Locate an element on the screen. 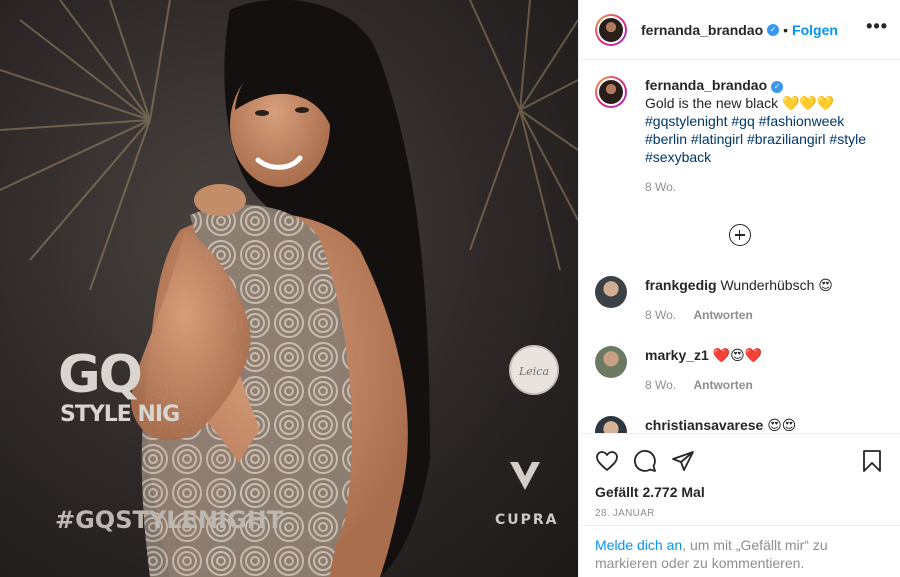 The image size is (900, 577). author-avatar is located at coordinates (611, 29).